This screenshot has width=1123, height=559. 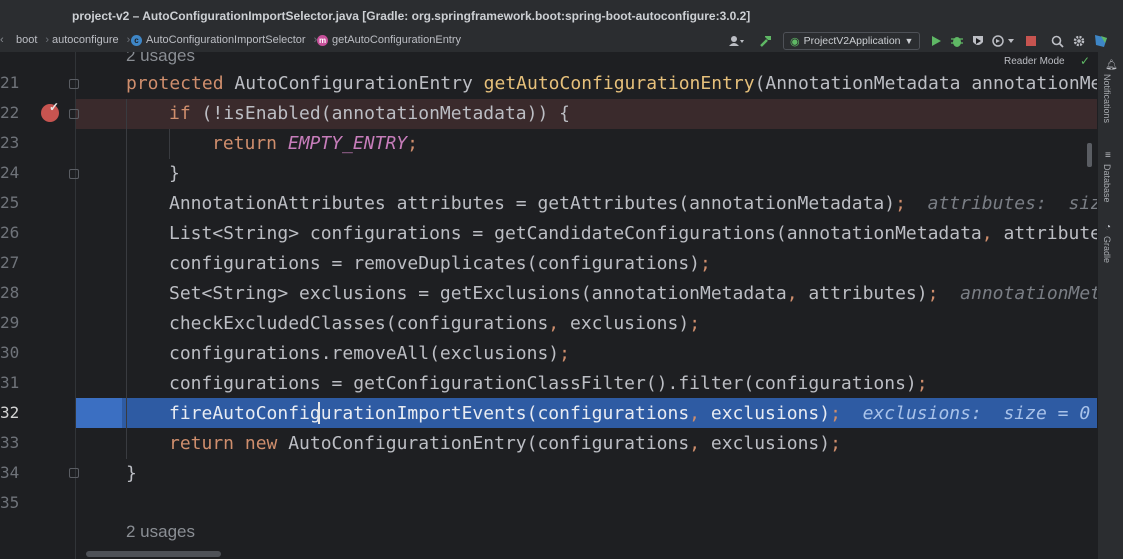 I want to click on line-number: 25, so click(x=10, y=202).